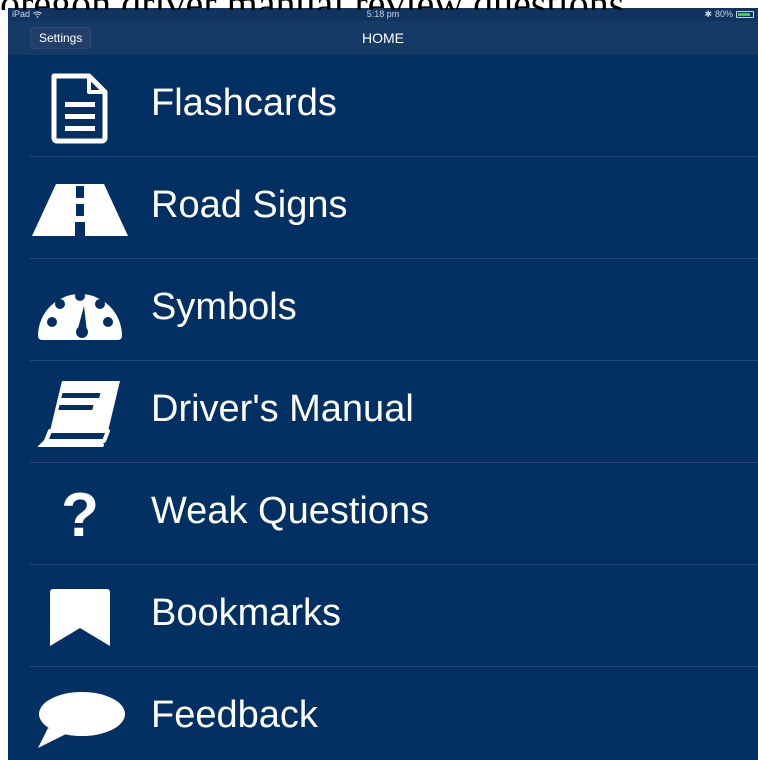 The image size is (758, 760). I want to click on menu-item-label: Flashcards, so click(244, 103).